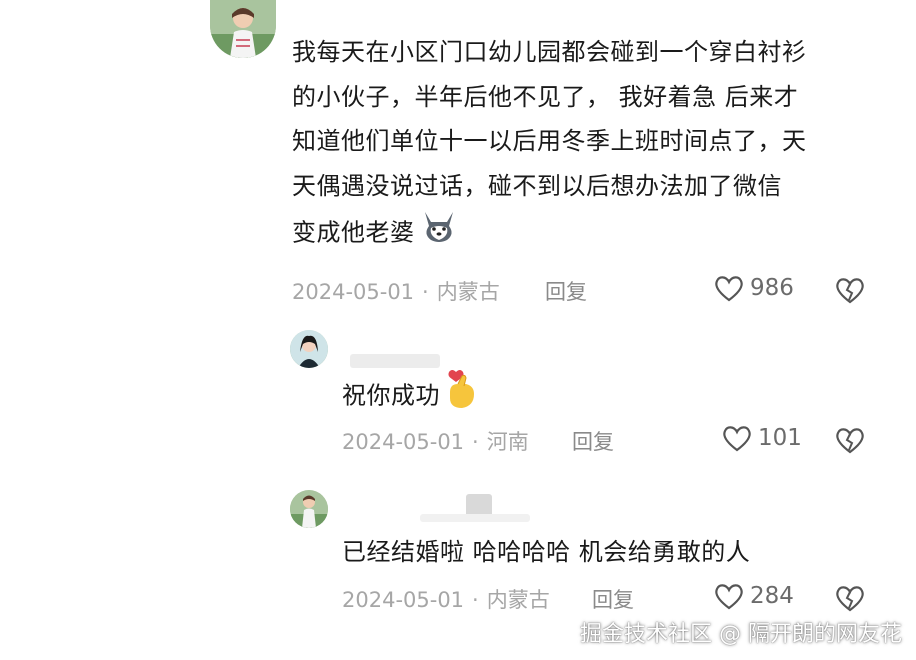  Describe the element at coordinates (592, 233) in the screenshot. I see `comment-line: 变成他老婆` at that location.